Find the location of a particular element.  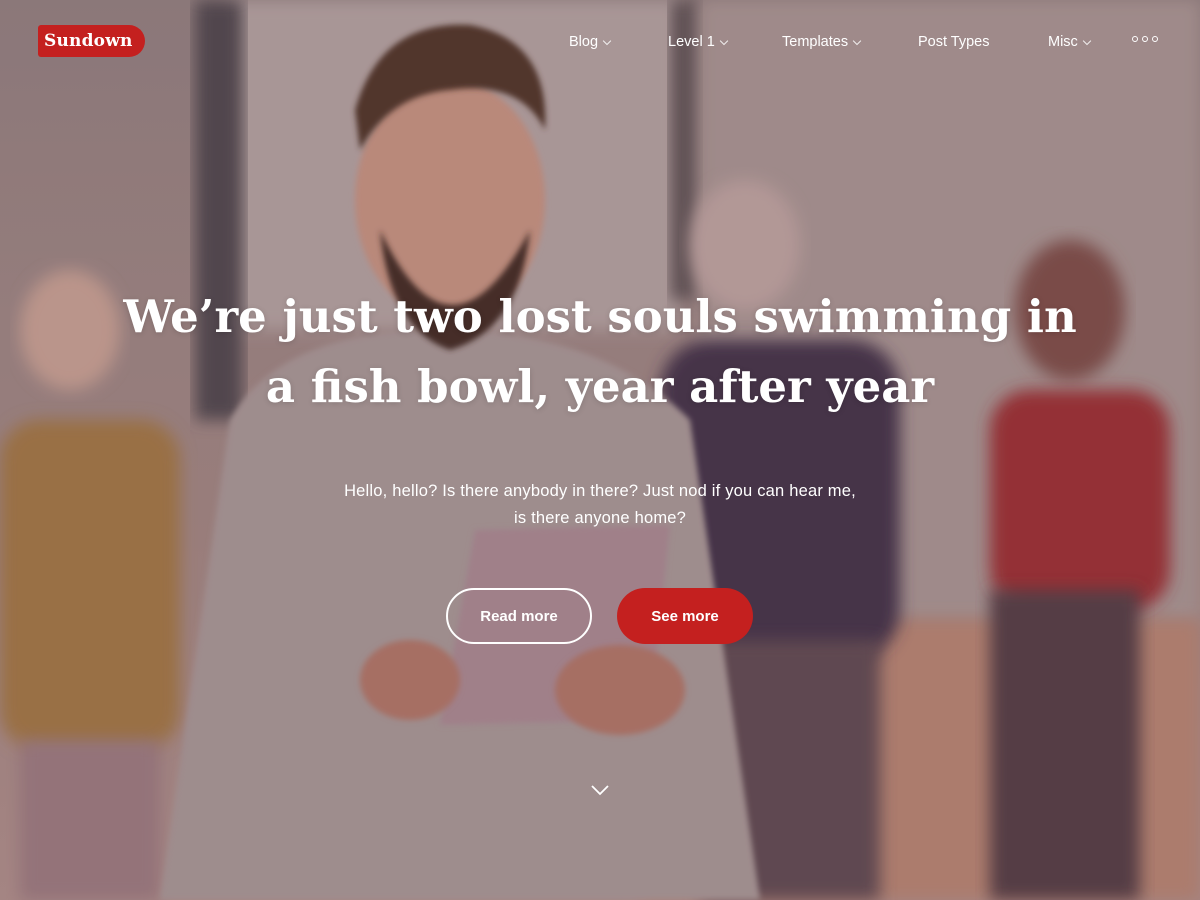

nav-item-templates: Templates is located at coordinates (822, 42).